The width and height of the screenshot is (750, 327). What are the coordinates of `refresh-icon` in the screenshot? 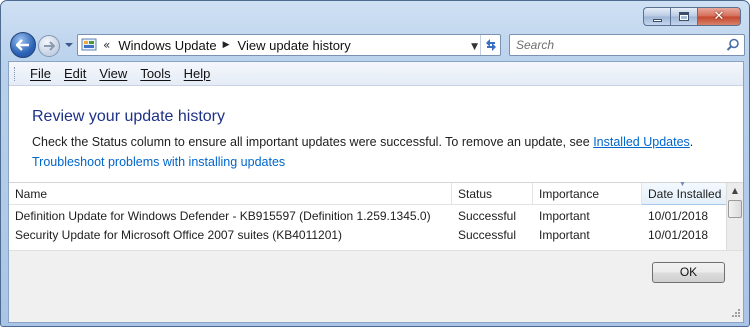 It's located at (490, 45).